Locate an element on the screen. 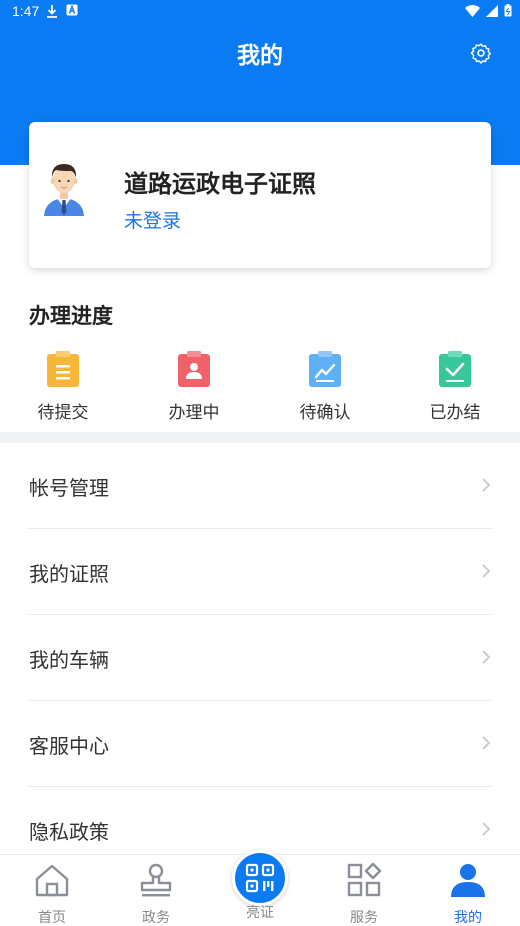 The image size is (520, 926). menu-item-vehicles: 我的车辆 is located at coordinates (260, 658).